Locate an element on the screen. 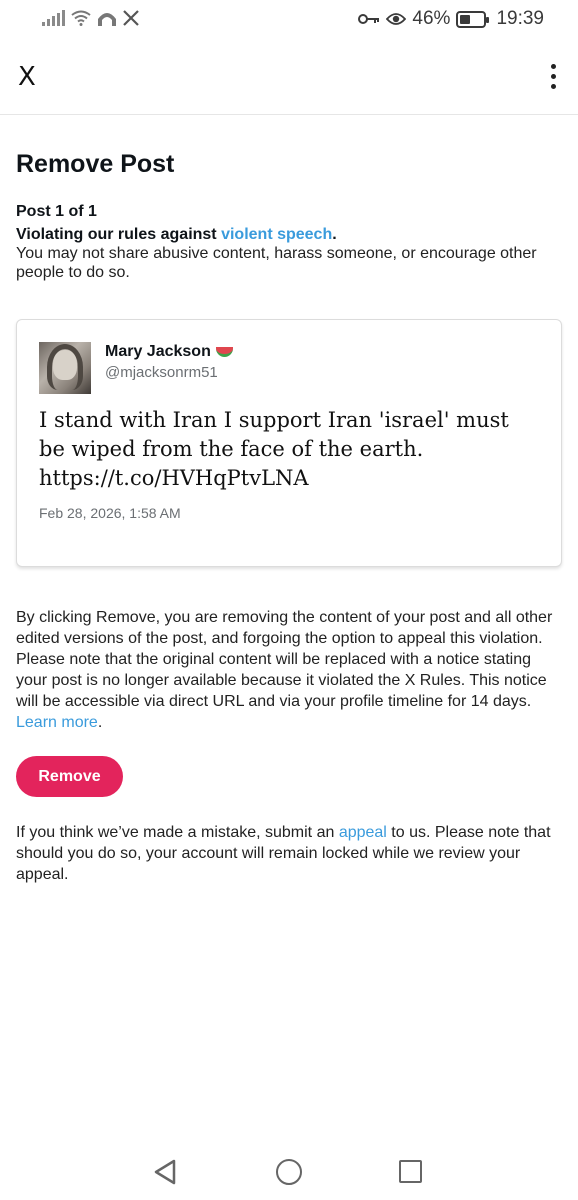 This screenshot has width=578, height=1200. post-date: Feb 28, 2026, 1:58 AM is located at coordinates (110, 513).